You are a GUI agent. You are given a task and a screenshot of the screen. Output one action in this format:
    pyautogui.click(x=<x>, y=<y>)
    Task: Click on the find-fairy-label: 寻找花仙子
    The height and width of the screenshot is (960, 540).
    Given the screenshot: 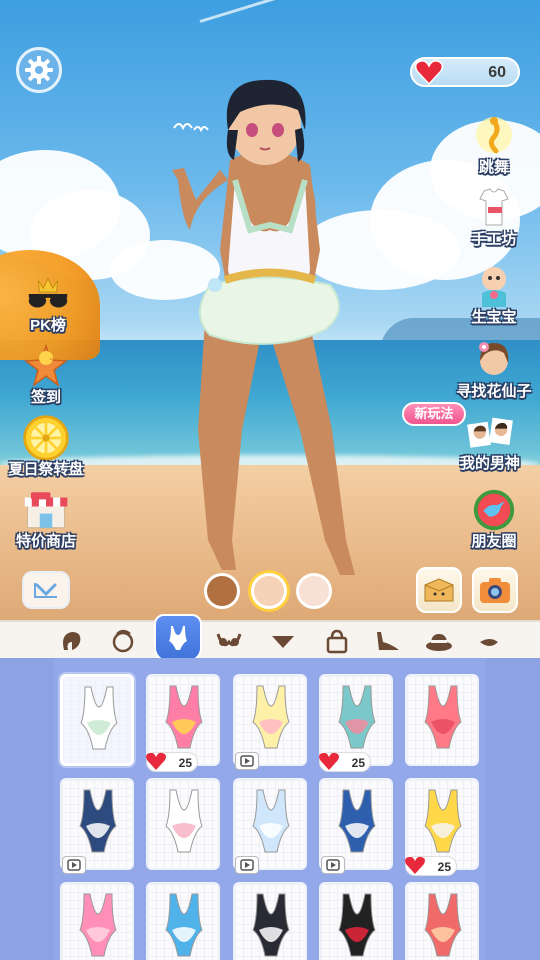 What is the action you would take?
    pyautogui.click(x=494, y=391)
    